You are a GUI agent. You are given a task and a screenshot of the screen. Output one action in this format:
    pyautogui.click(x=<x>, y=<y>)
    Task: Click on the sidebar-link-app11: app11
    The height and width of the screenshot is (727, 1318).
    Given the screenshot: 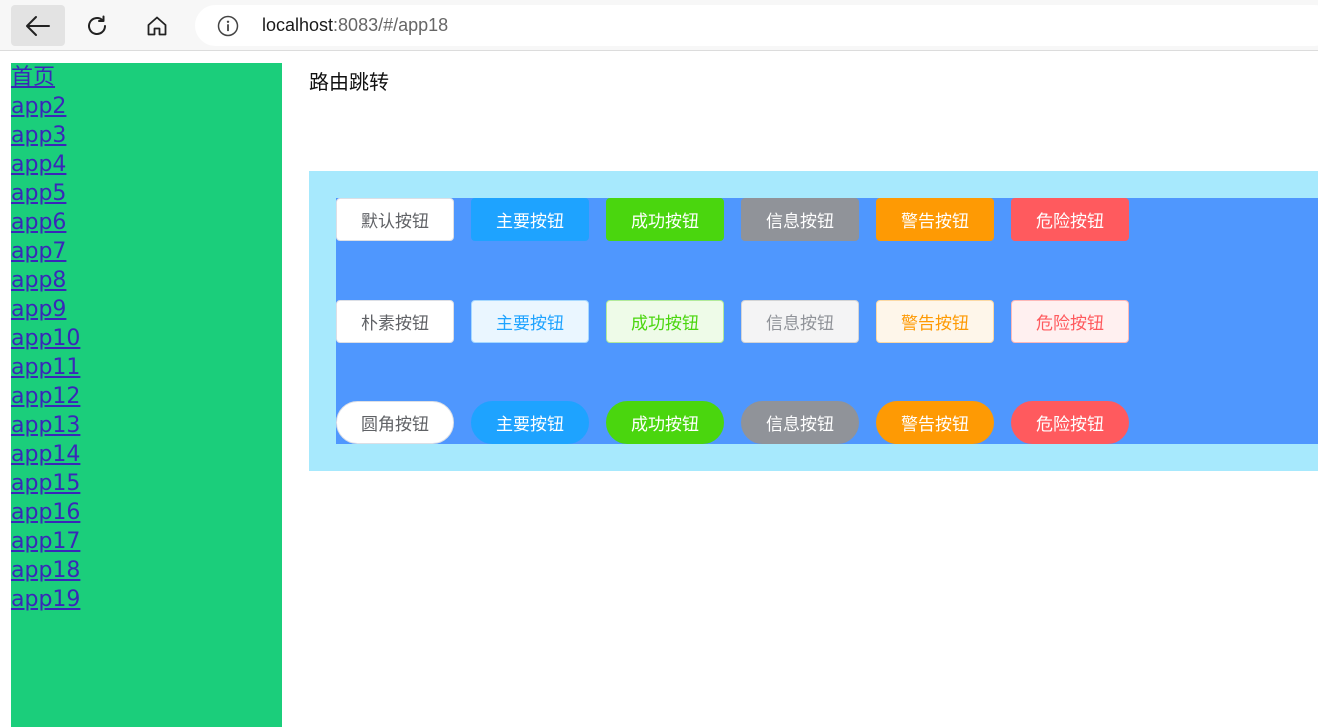 What is the action you would take?
    pyautogui.click(x=146, y=367)
    